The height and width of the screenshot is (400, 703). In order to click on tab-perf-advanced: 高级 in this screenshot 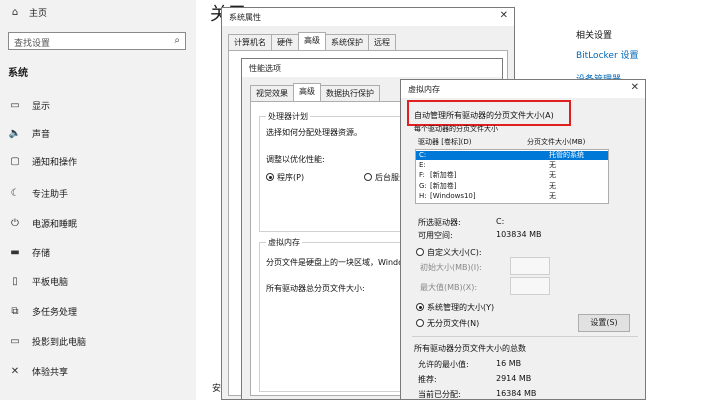, I will do `click(307, 92)`.